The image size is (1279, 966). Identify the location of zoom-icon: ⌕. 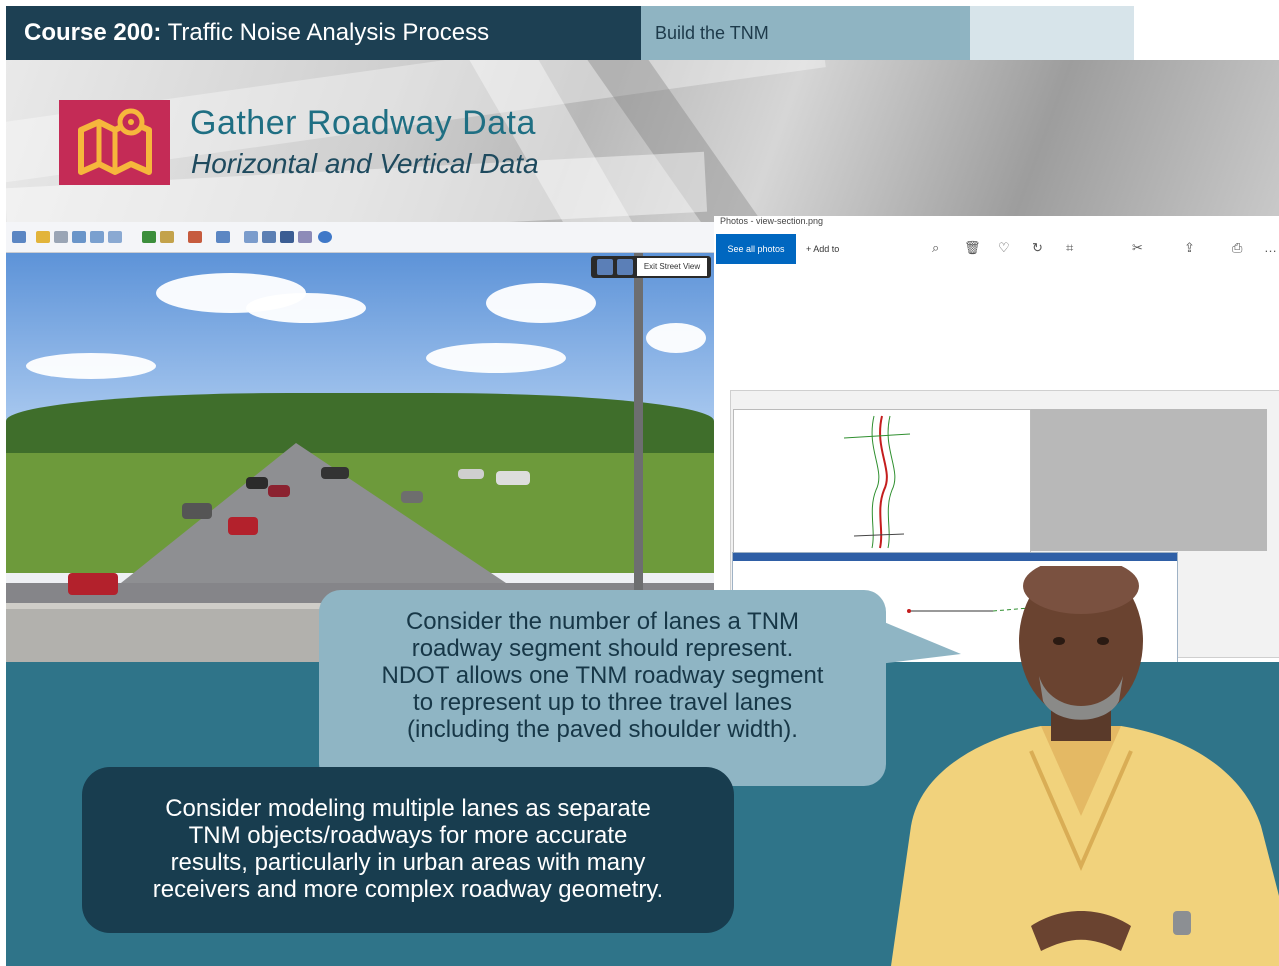
(935, 248).